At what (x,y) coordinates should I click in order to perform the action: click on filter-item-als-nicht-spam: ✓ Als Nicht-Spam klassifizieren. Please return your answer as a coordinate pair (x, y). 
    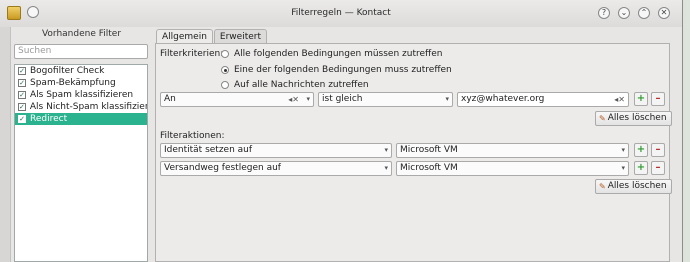
    Looking at the image, I should click on (81, 107).